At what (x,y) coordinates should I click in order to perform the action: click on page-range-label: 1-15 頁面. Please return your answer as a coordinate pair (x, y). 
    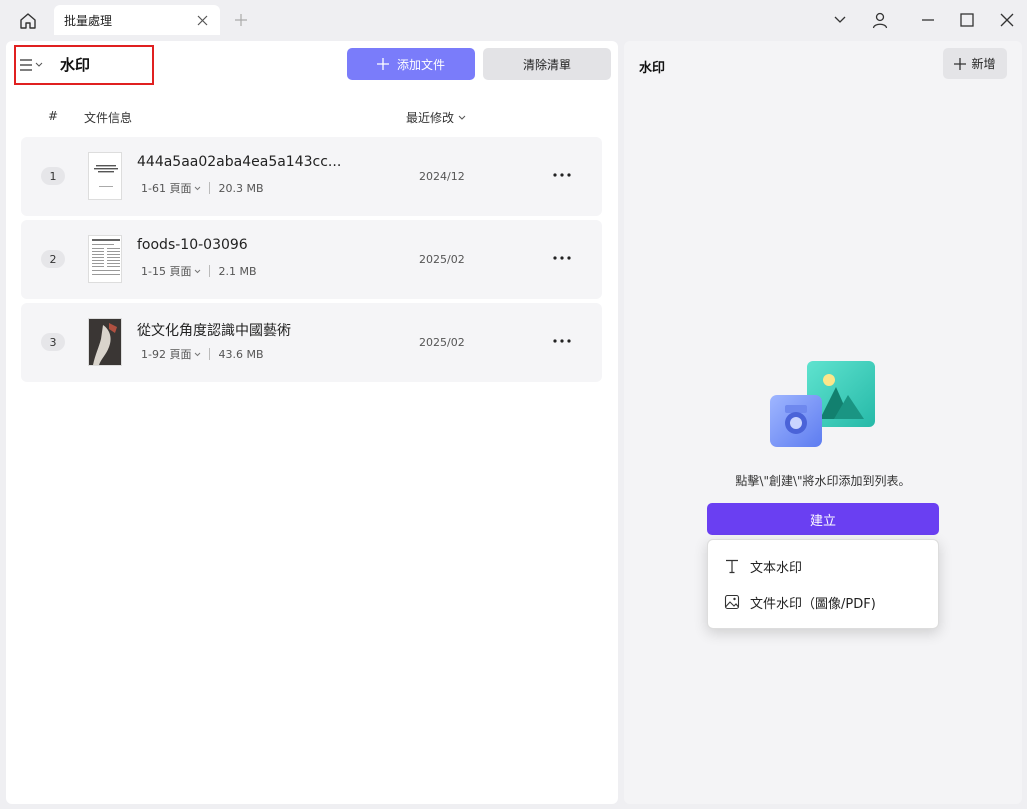
    Looking at the image, I should click on (166, 271).